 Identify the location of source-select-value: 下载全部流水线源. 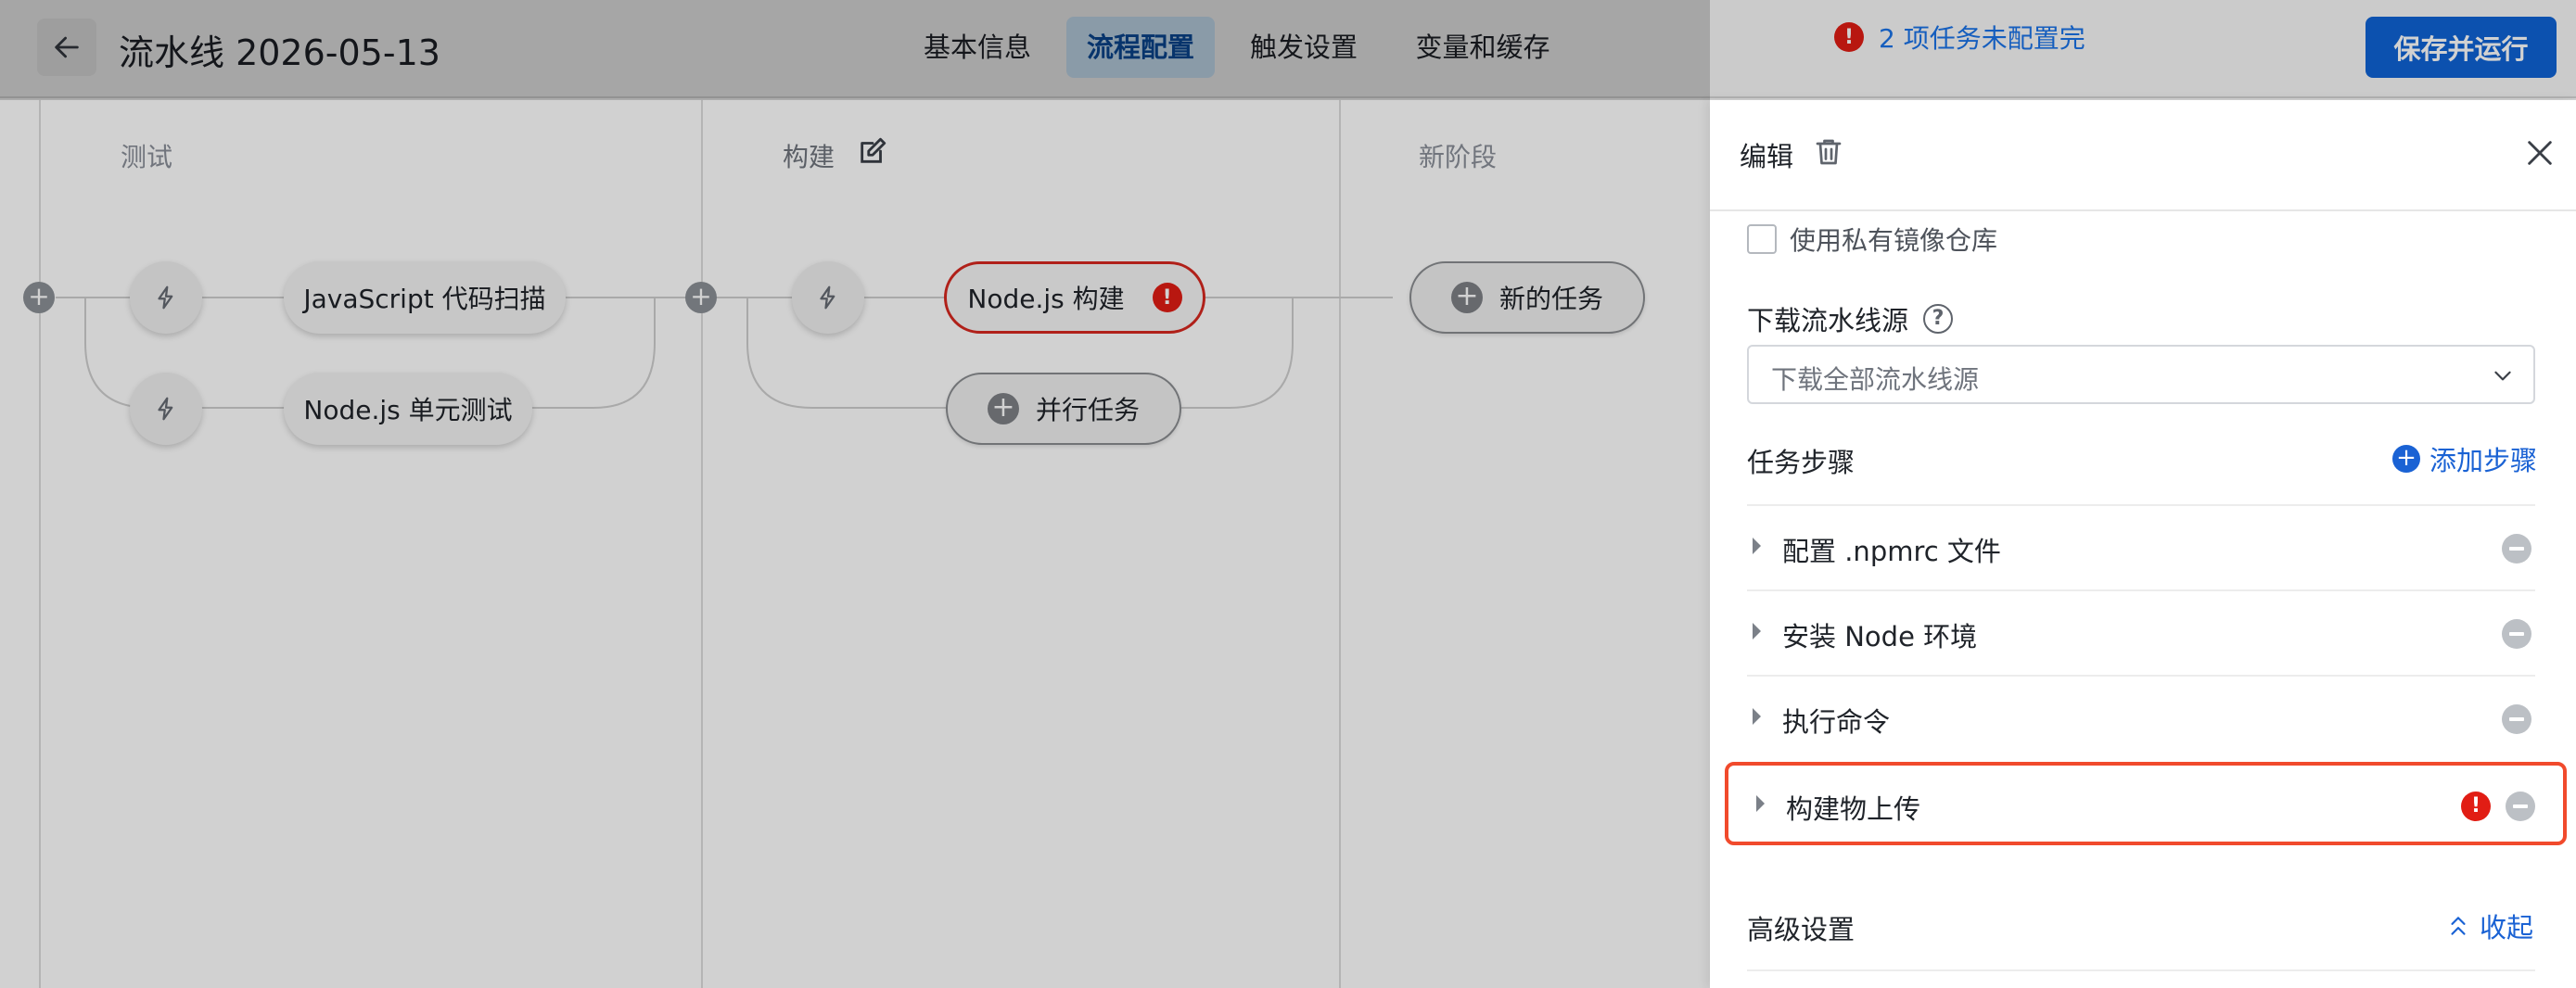
(1875, 379).